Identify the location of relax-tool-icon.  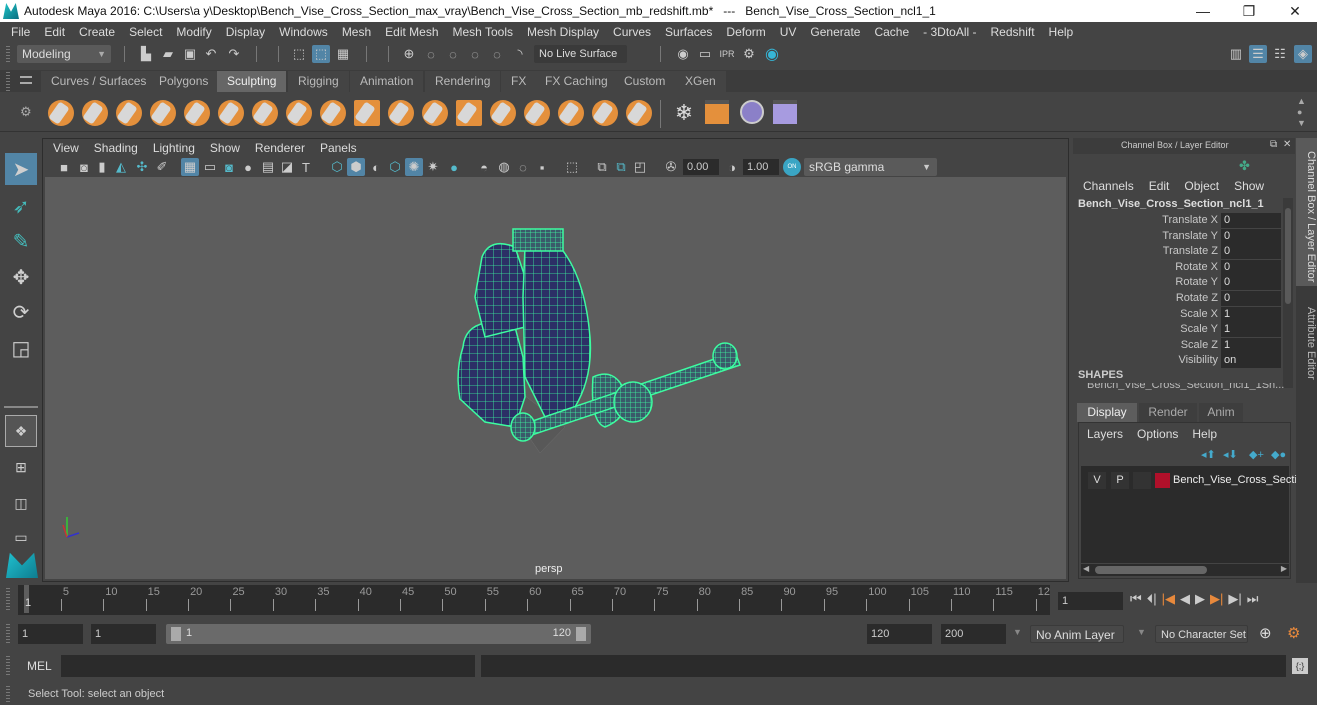
(129, 113).